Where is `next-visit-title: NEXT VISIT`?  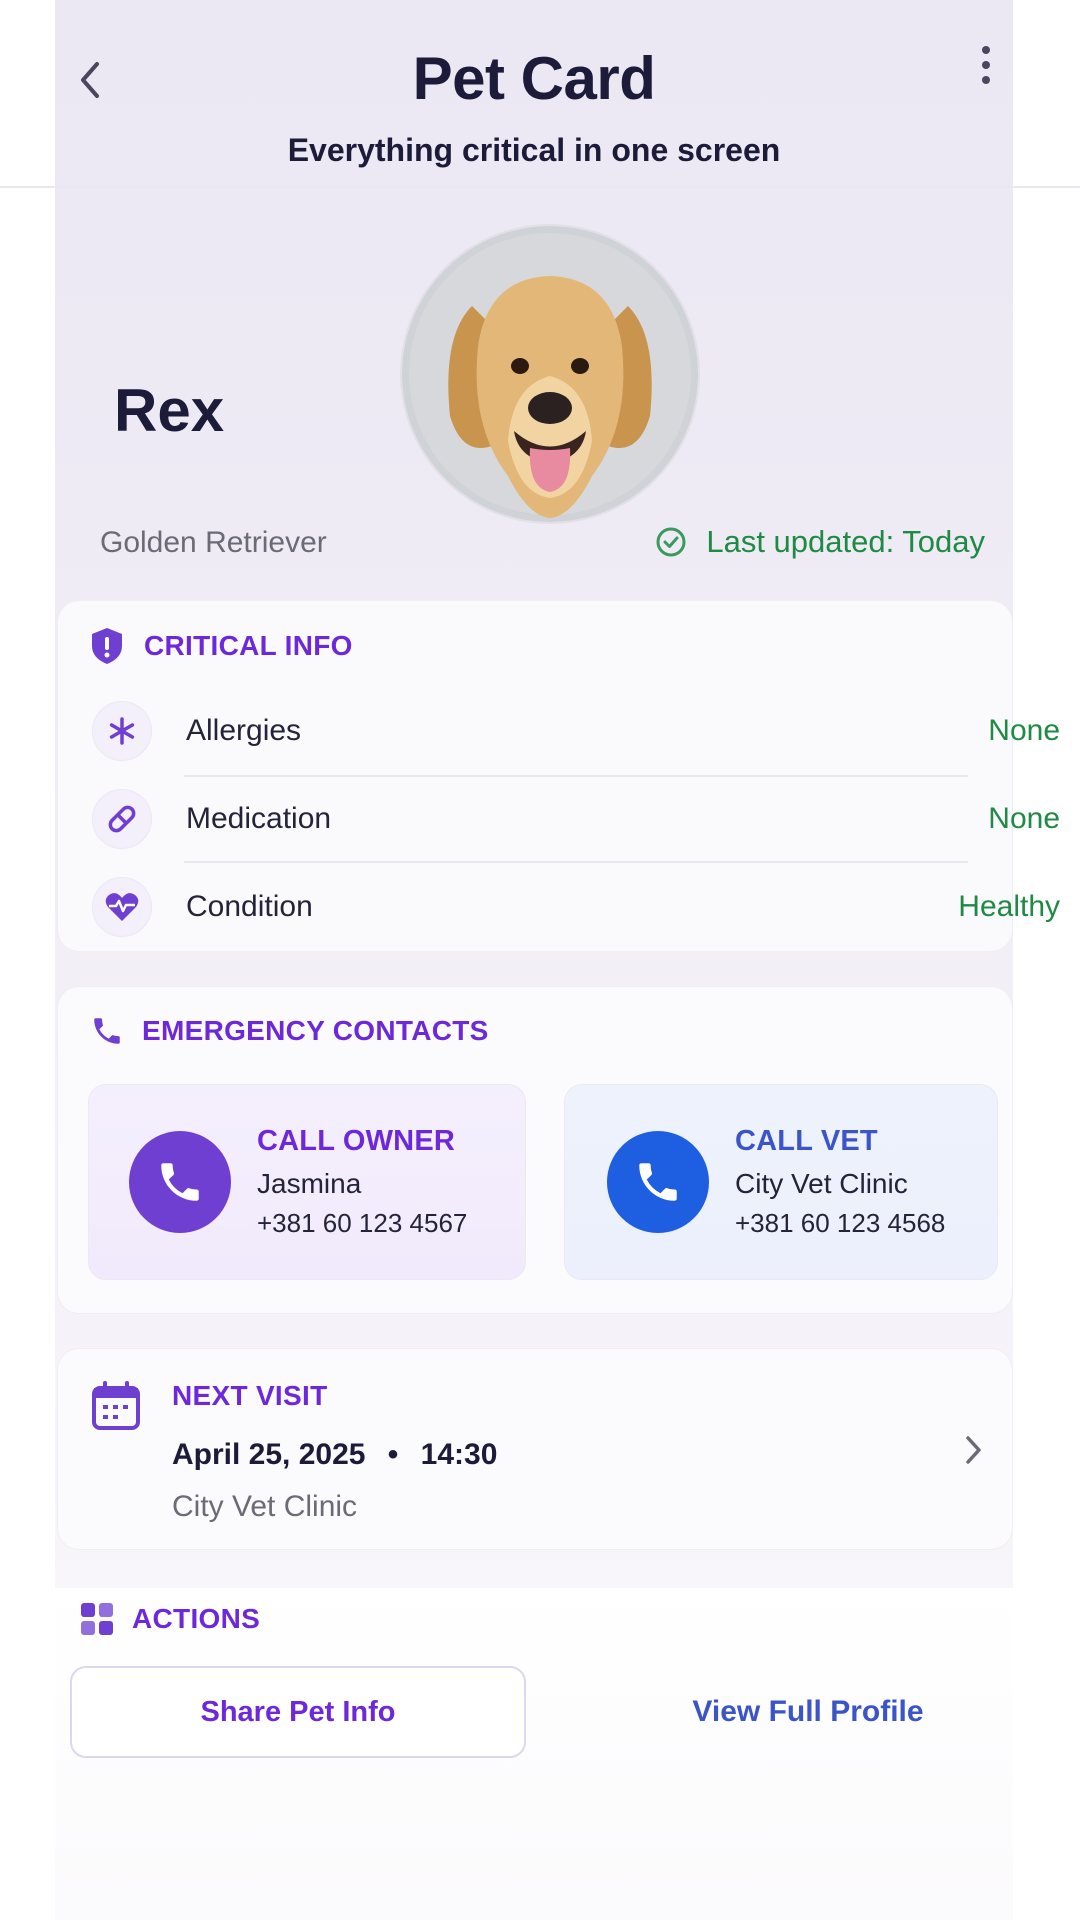
next-visit-title: NEXT VISIT is located at coordinates (250, 1395).